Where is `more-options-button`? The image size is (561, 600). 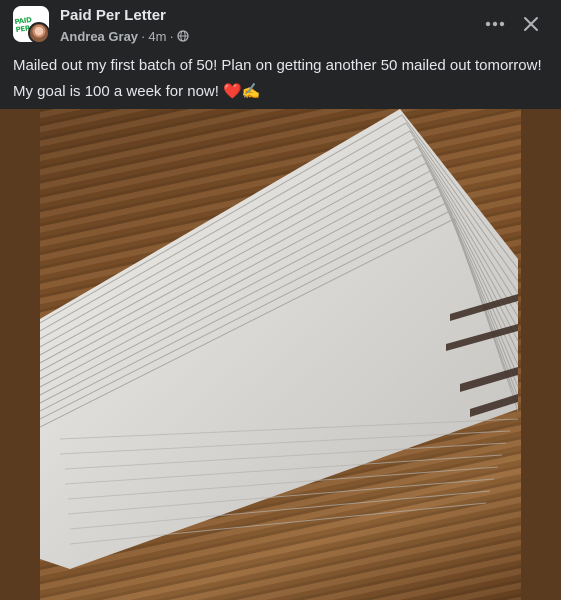
more-options-button is located at coordinates (495, 24).